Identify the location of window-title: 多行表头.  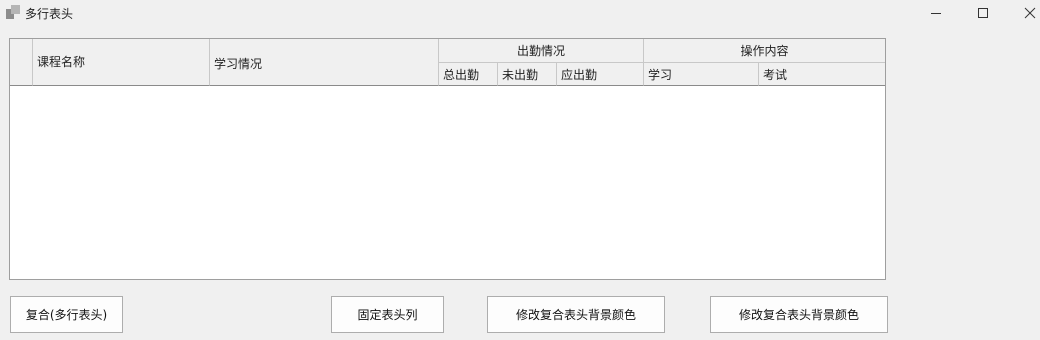
(49, 14).